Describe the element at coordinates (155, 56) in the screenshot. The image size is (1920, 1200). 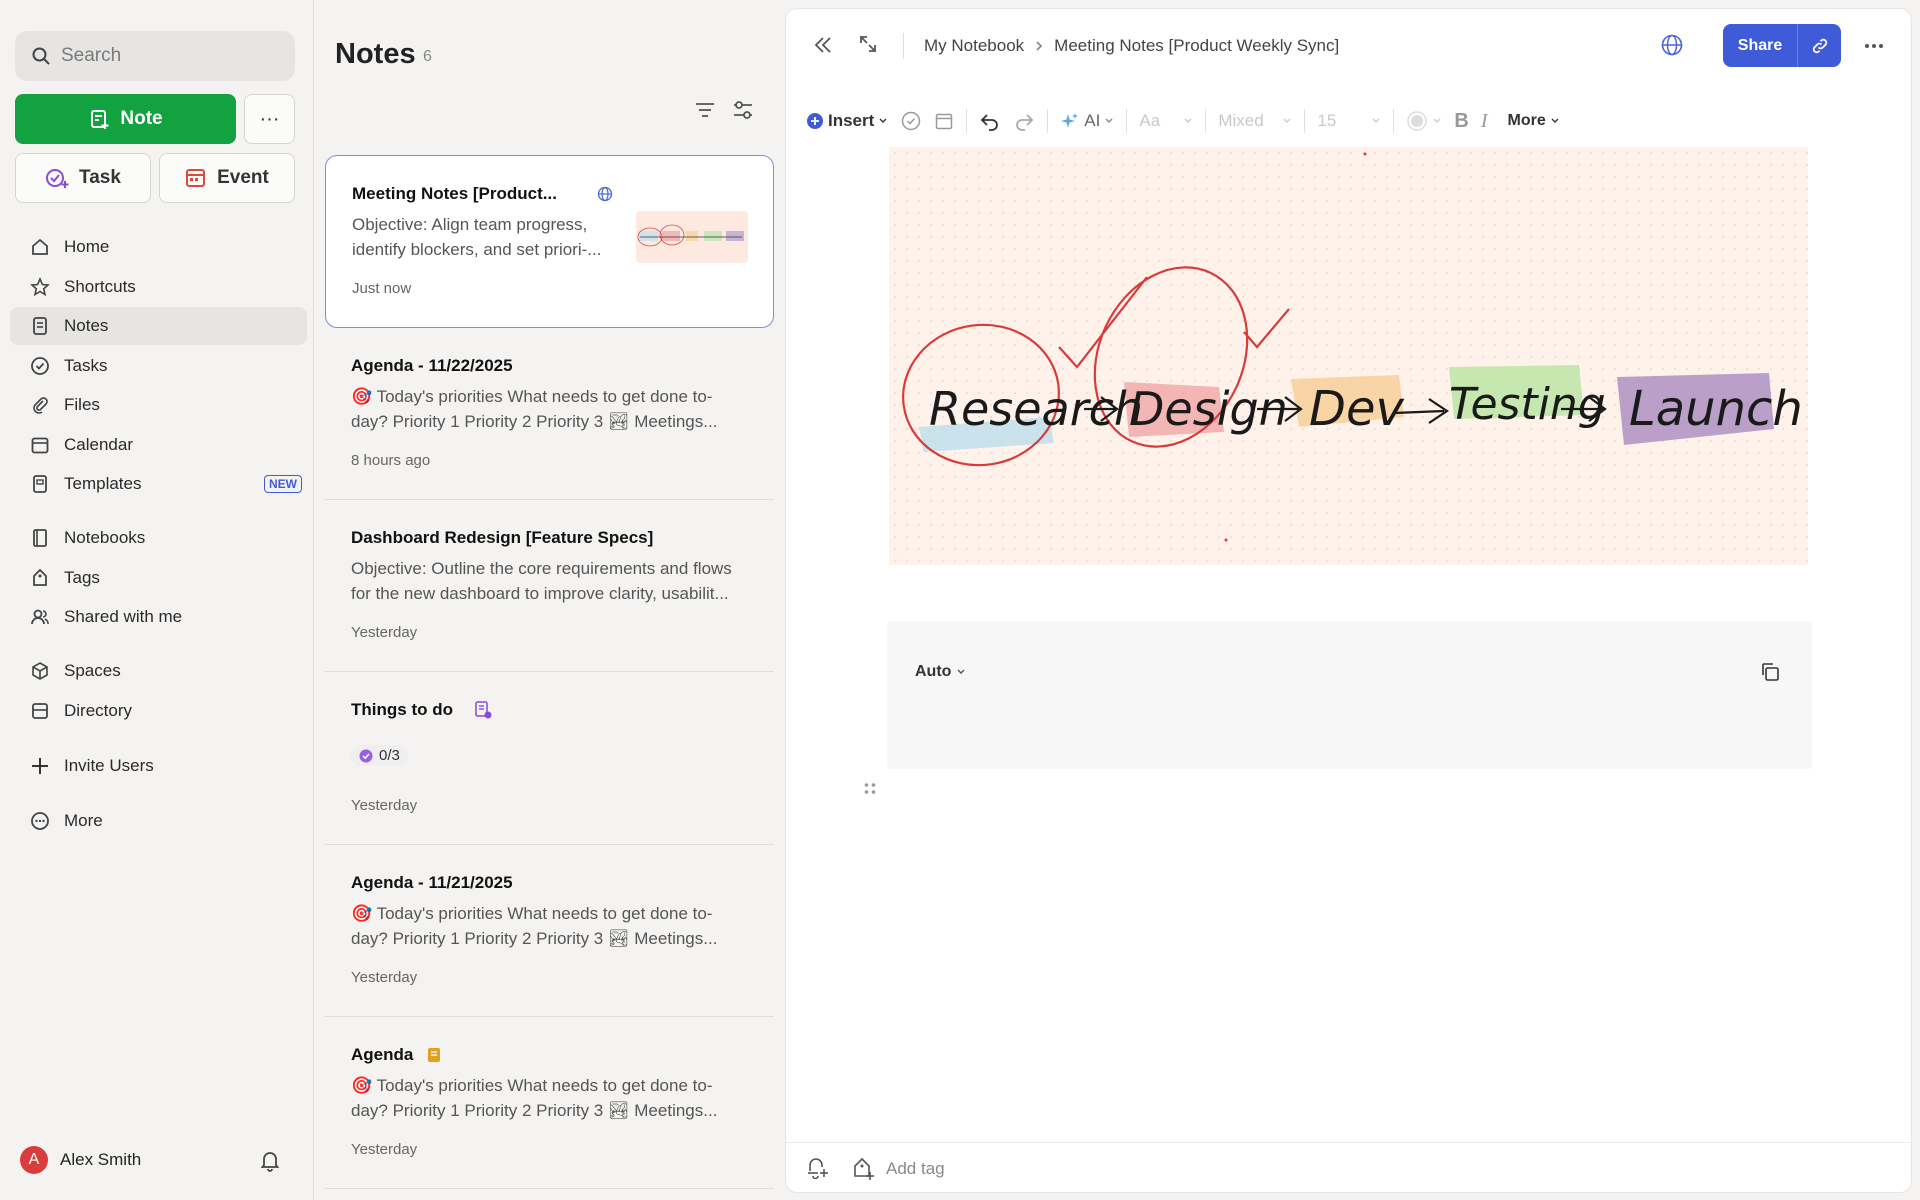
I see `search-input: Search` at that location.